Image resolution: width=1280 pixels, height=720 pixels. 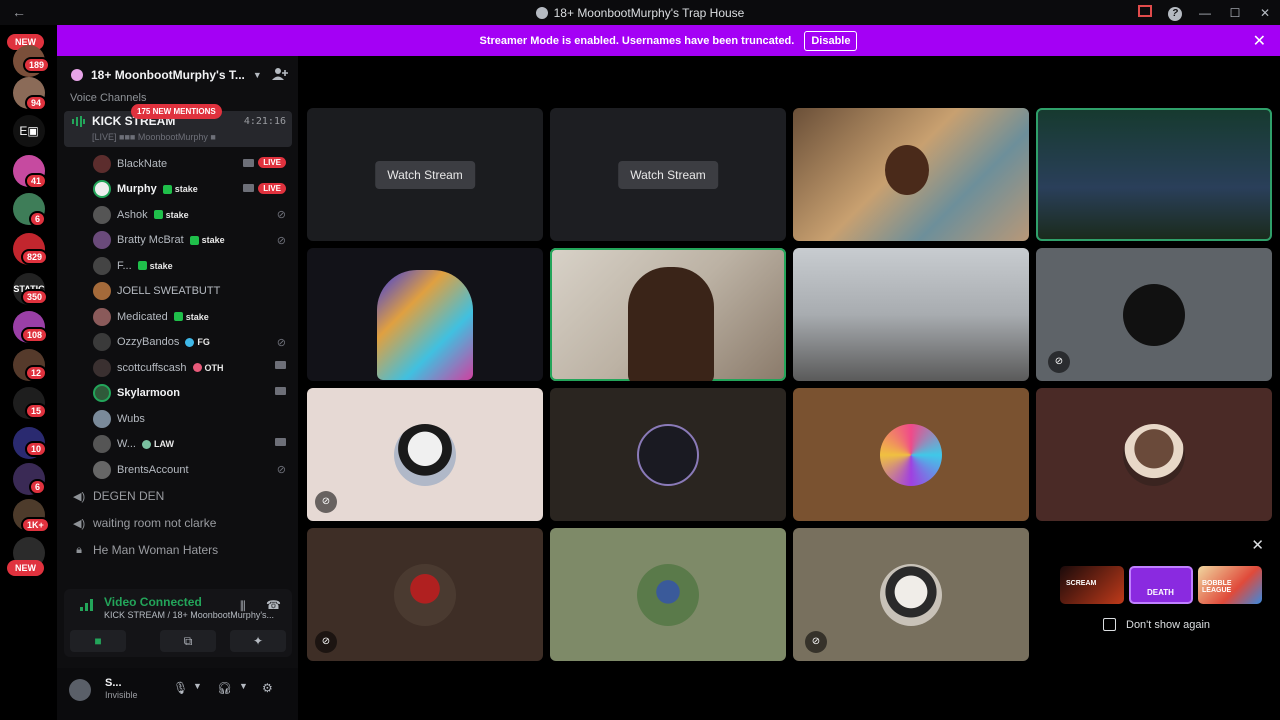 I want to click on microphone-icon: 🎙︎, so click(x=180, y=688).